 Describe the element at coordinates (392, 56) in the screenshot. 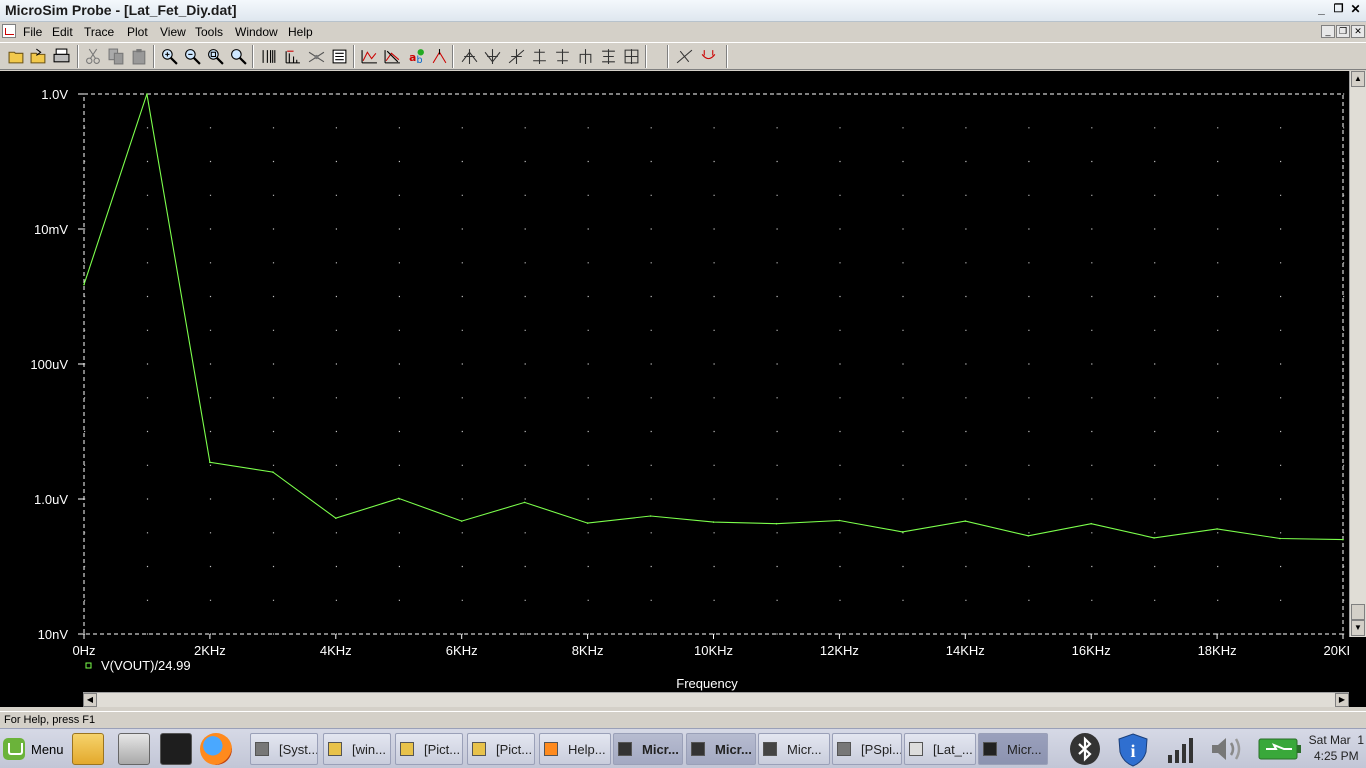

I see `remove-trace-icon` at that location.